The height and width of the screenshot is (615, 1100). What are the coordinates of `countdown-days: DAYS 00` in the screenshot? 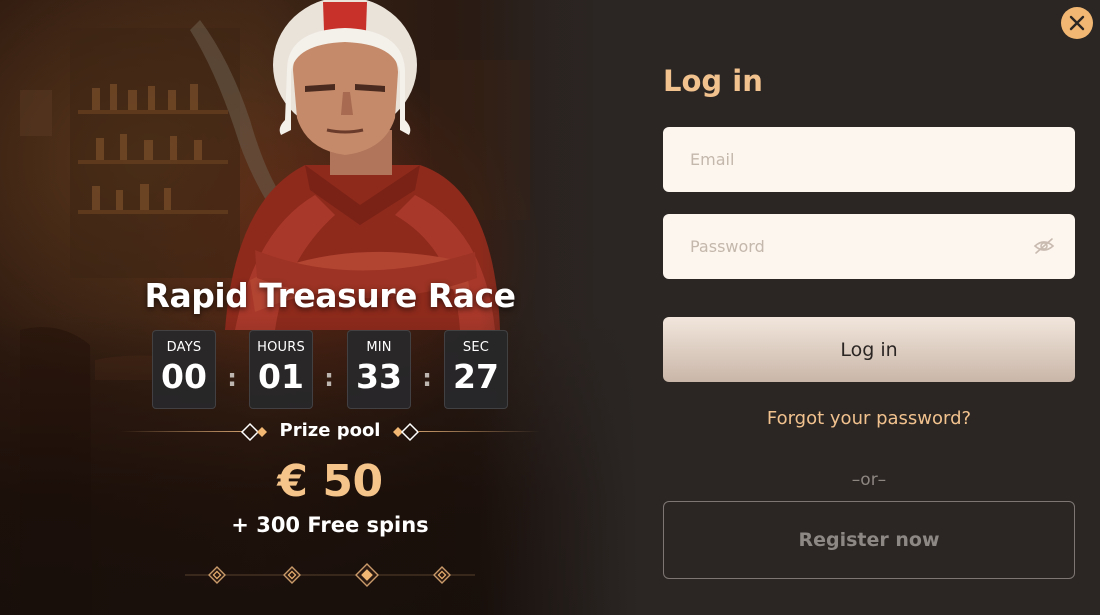 It's located at (184, 369).